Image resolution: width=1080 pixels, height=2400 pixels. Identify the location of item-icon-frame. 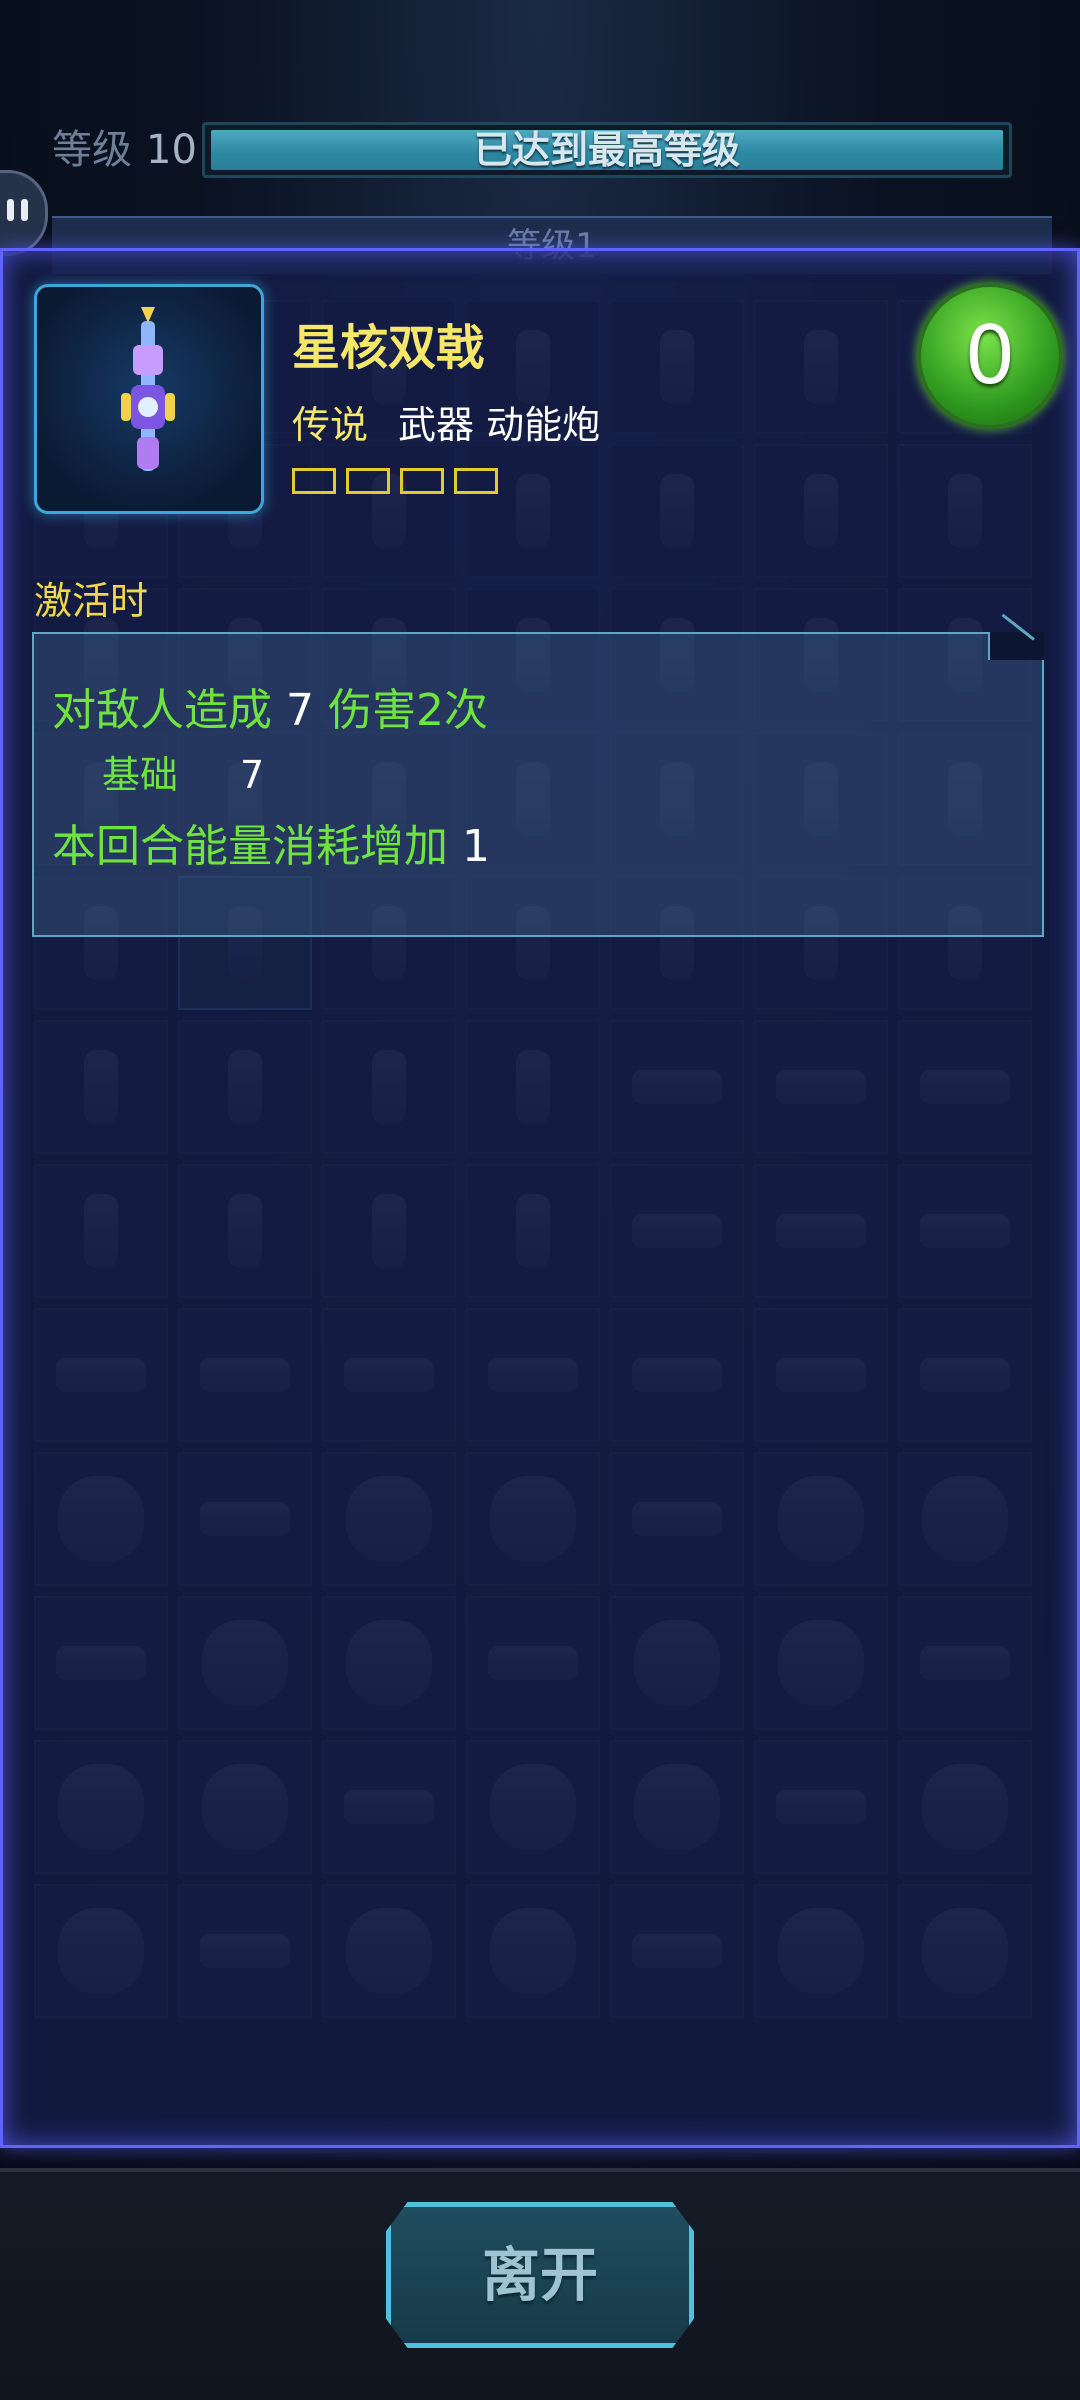
(149, 399).